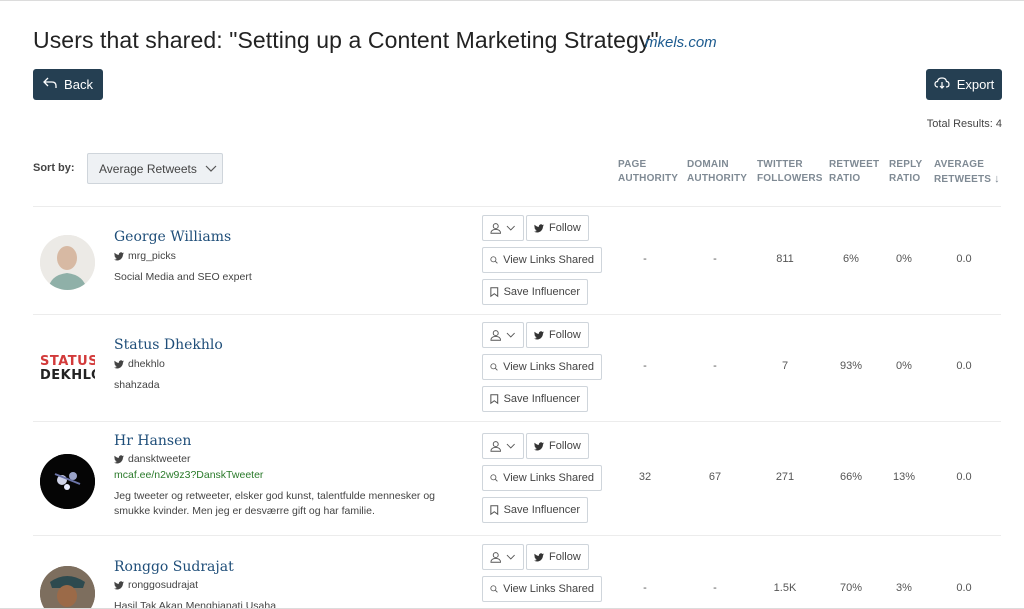  What do you see at coordinates (904, 588) in the screenshot?
I see `reply-ratio-value: 3%` at bounding box center [904, 588].